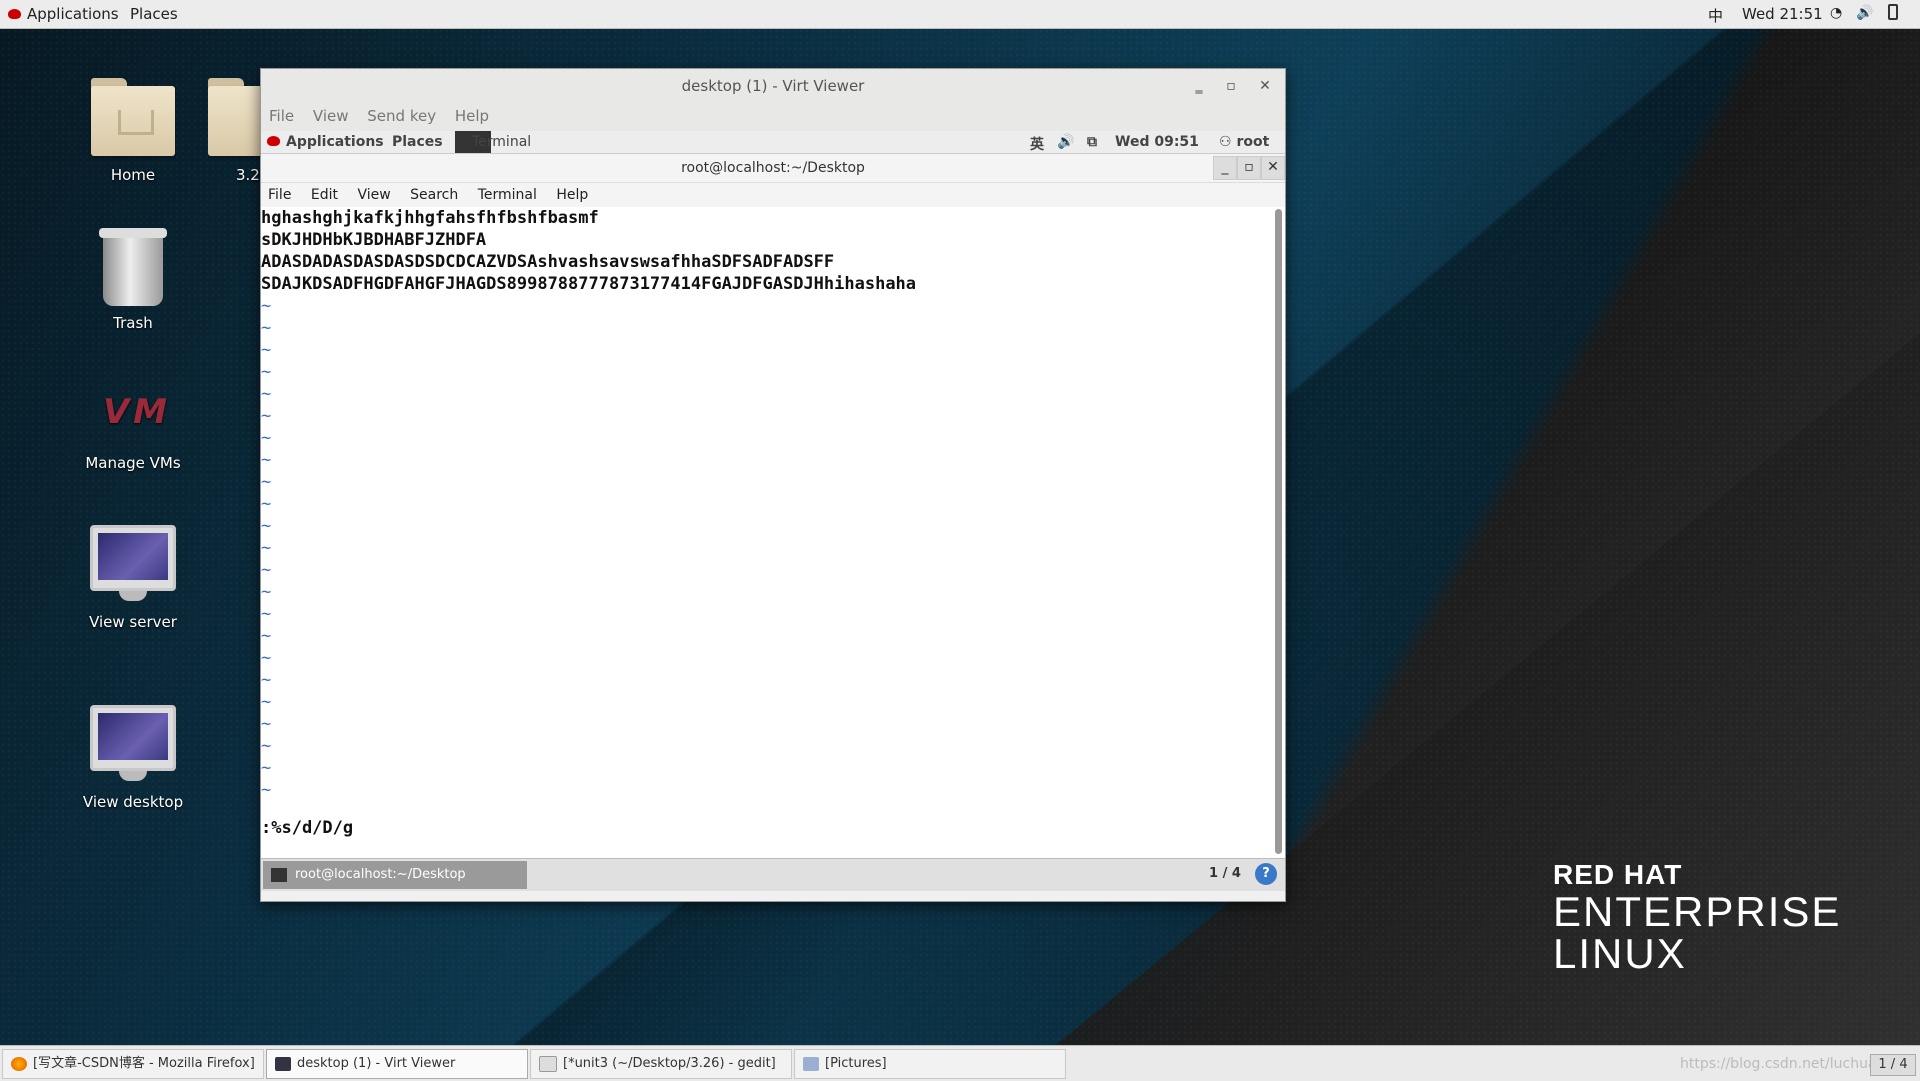  I want to click on guest-terminal-task: Terminal, so click(501, 142).